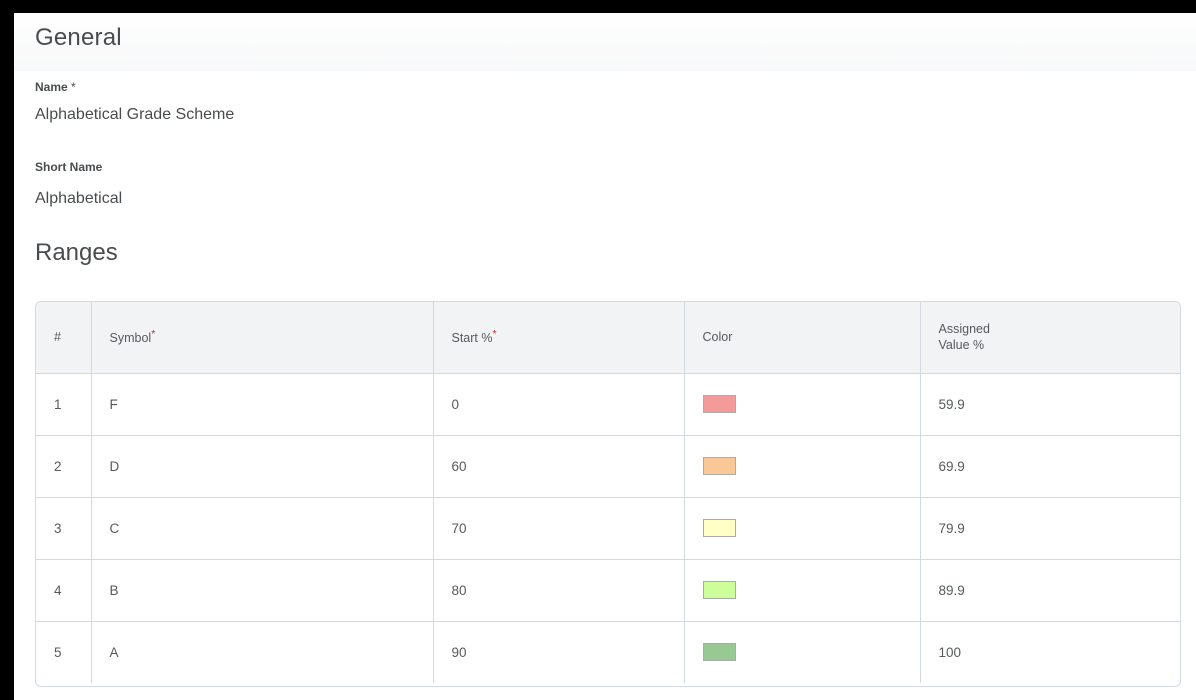 The height and width of the screenshot is (700, 1196). What do you see at coordinates (79, 198) in the screenshot?
I see `short-name-value: Alphabetical` at bounding box center [79, 198].